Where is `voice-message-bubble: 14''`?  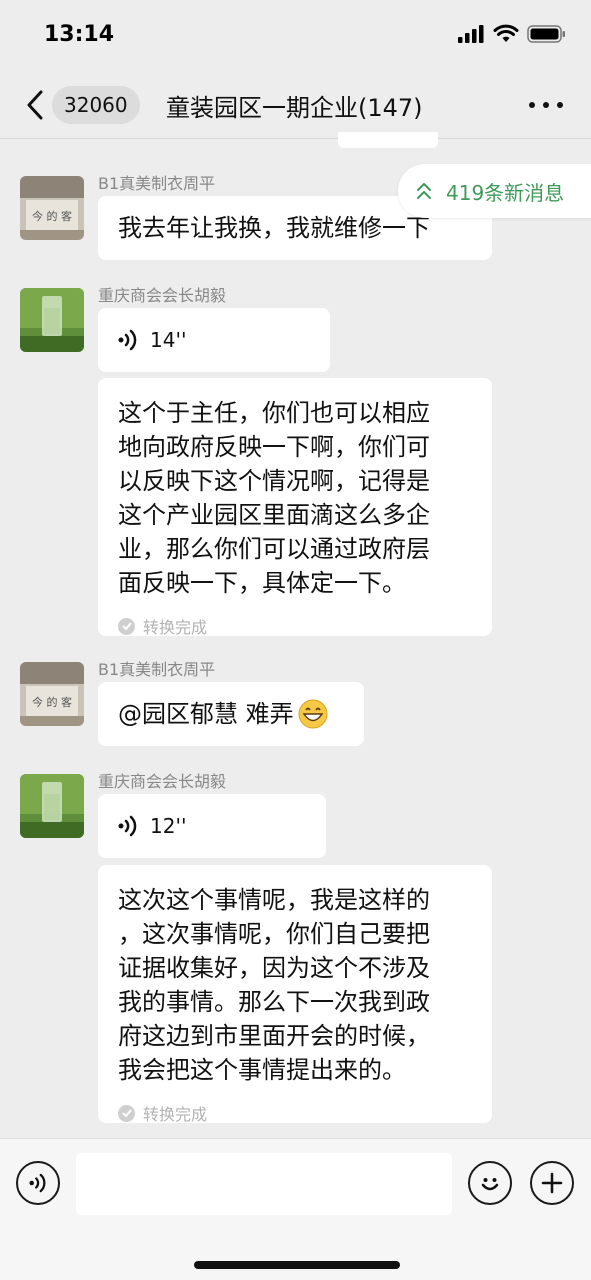
voice-message-bubble: 14'' is located at coordinates (214, 340).